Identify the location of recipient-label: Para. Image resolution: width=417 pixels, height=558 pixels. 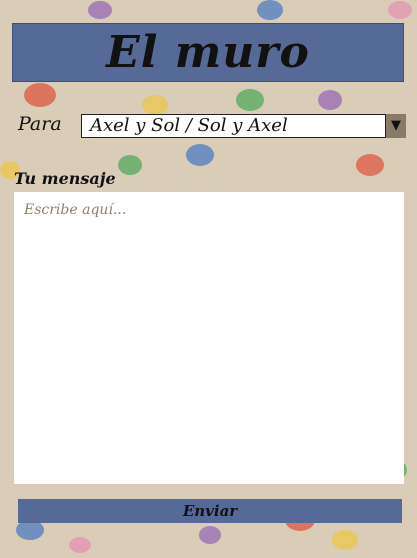
(40, 124).